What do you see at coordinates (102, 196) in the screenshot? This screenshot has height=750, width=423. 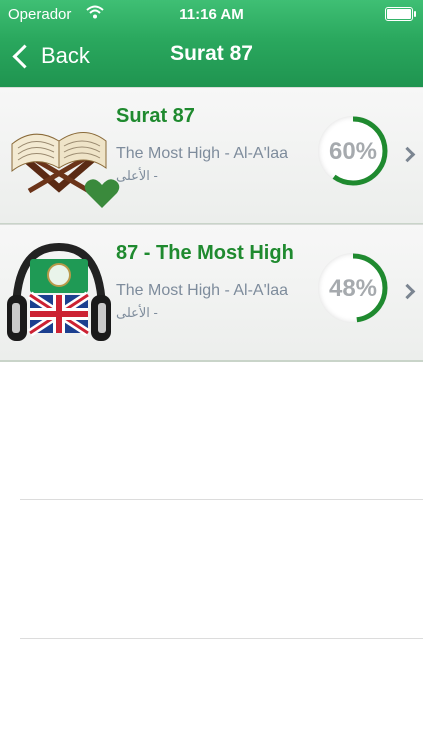 I see `heart-icon` at bounding box center [102, 196].